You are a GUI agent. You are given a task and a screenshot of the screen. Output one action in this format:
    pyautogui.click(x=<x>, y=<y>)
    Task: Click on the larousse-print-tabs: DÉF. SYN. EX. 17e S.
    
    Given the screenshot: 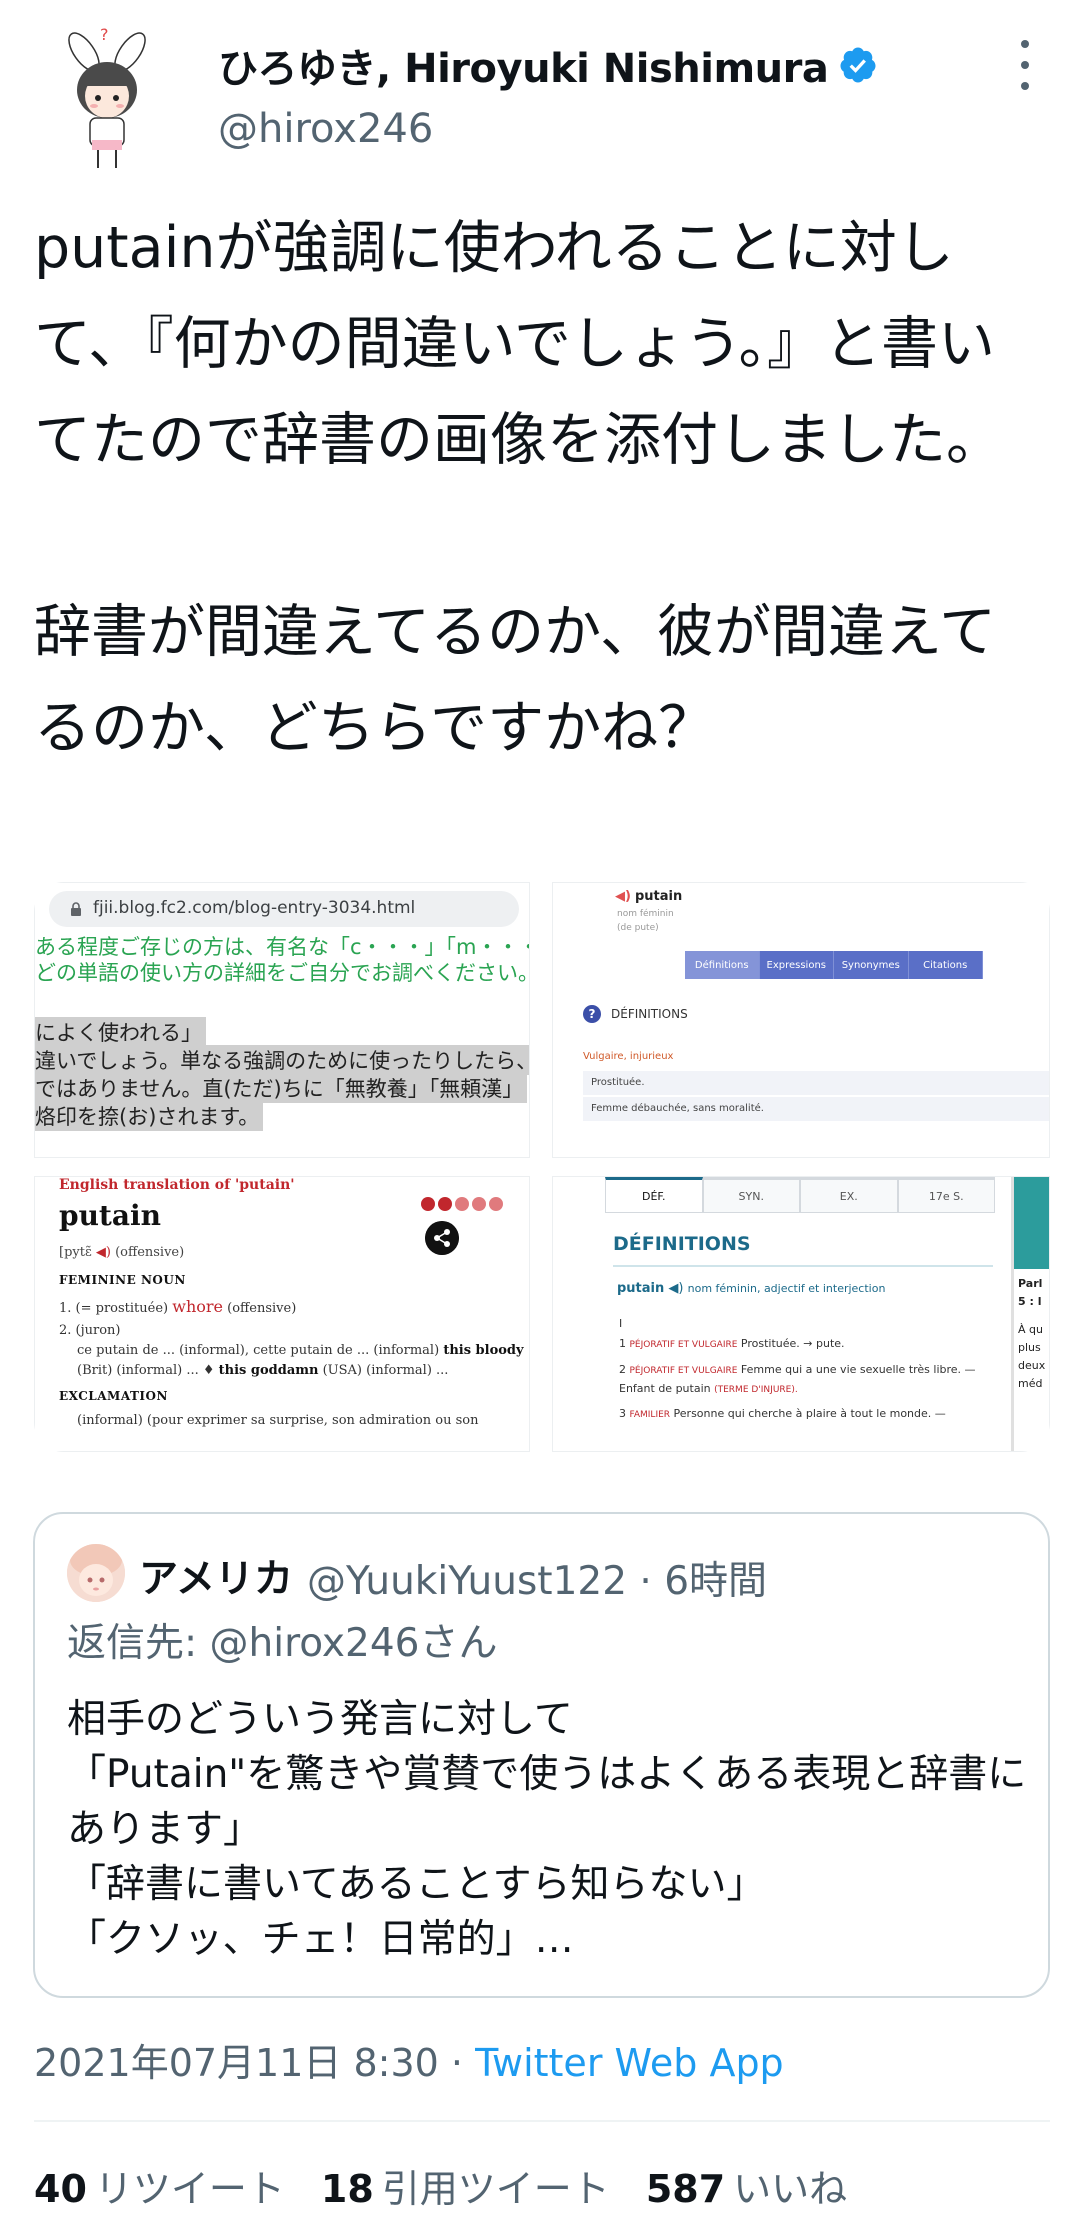 What is the action you would take?
    pyautogui.click(x=800, y=1195)
    